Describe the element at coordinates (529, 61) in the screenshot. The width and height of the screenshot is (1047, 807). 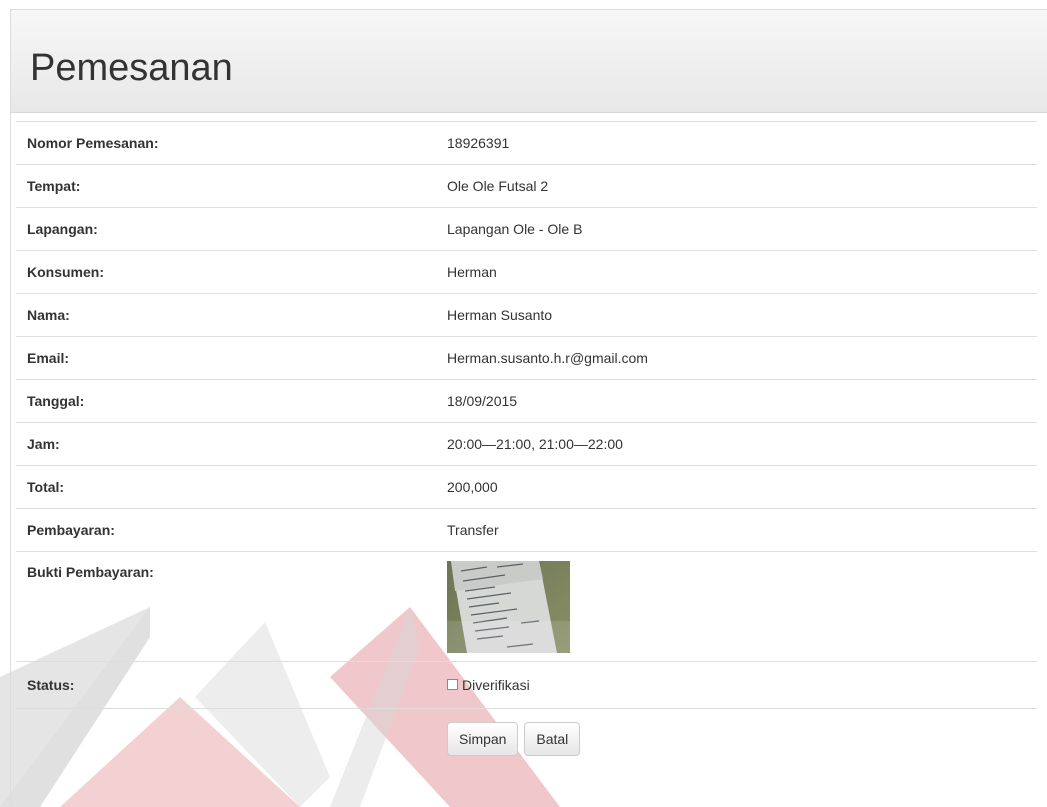
I see `panel-heading: Pemesanan` at that location.